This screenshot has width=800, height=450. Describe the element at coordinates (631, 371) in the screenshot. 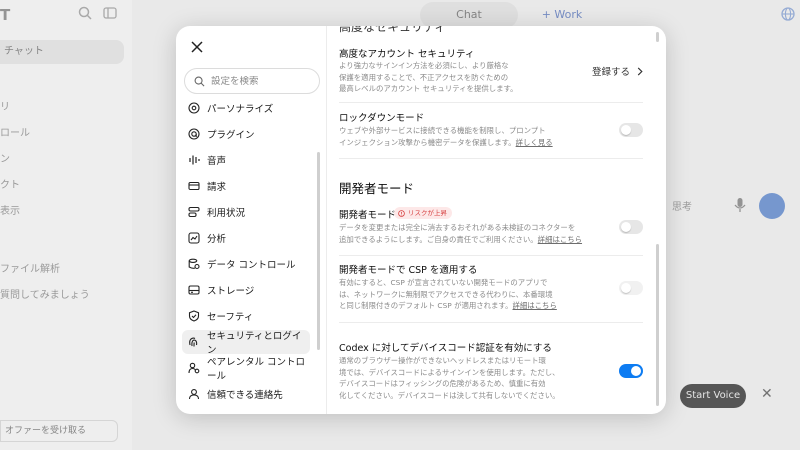

I see `codex-device-auth-toggle` at that location.